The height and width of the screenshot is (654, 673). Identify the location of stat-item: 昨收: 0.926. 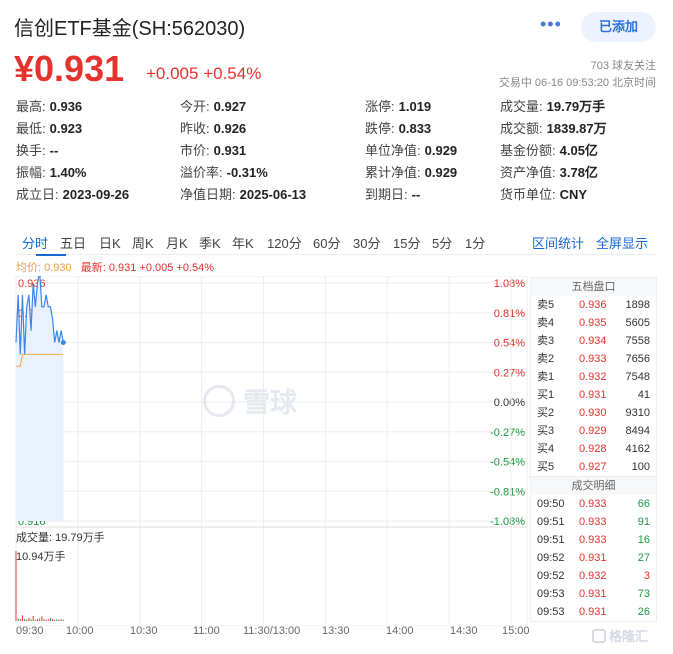
(213, 129).